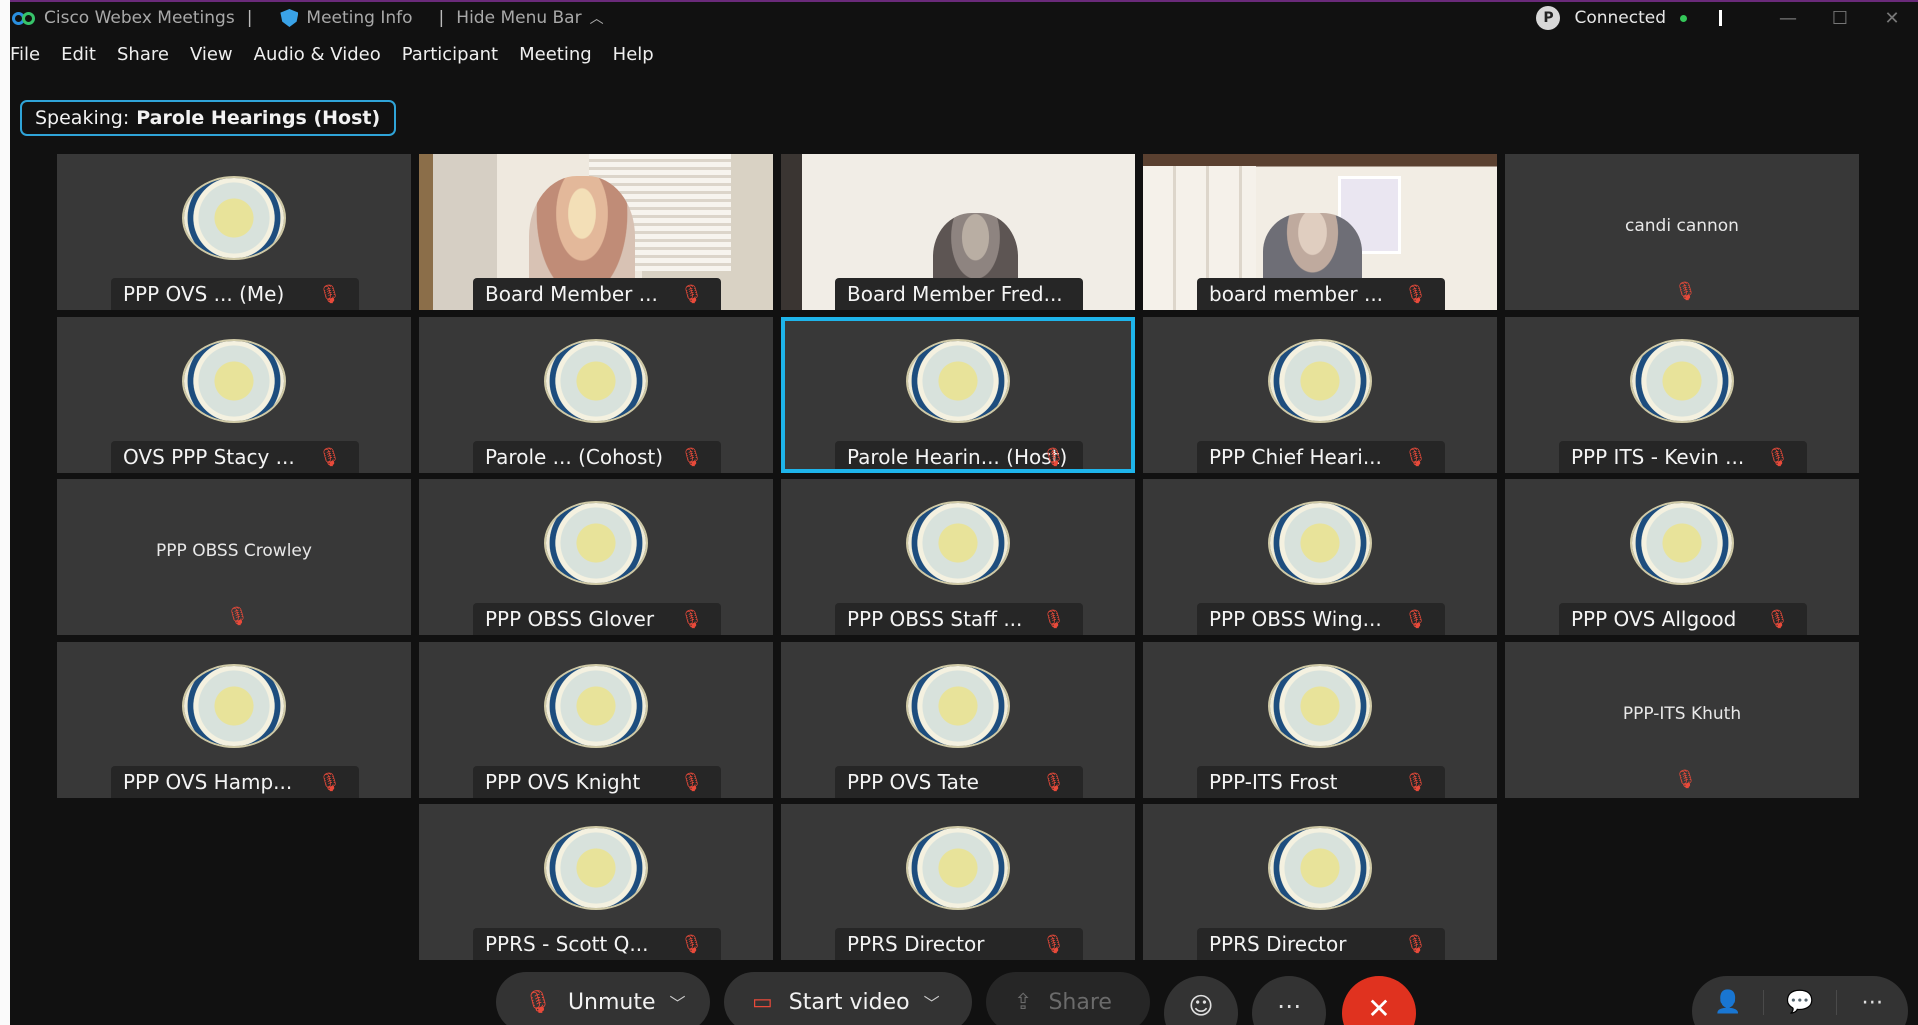  Describe the element at coordinates (596, 232) in the screenshot. I see `participant-tile: Board Member ... 🎙` at that location.